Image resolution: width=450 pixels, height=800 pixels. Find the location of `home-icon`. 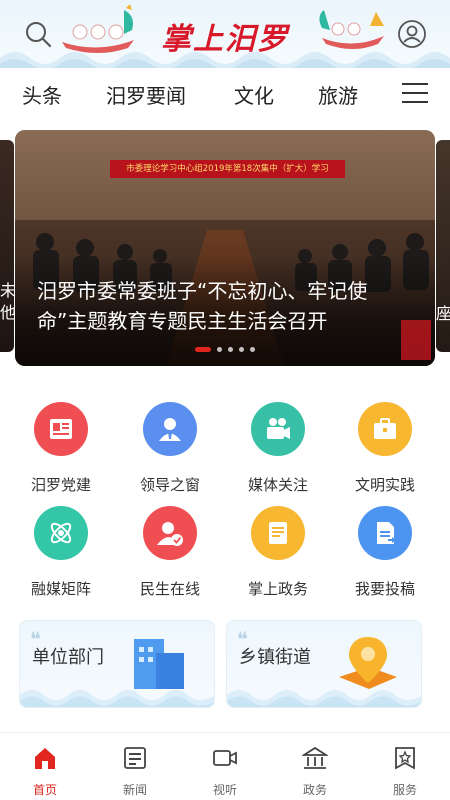

home-icon is located at coordinates (45, 758).